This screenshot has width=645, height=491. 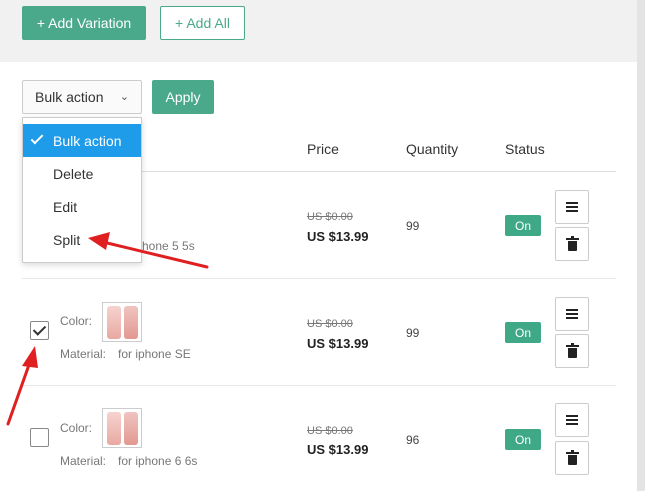 I want to click on column-header-quantity: Quantity, so click(x=432, y=149).